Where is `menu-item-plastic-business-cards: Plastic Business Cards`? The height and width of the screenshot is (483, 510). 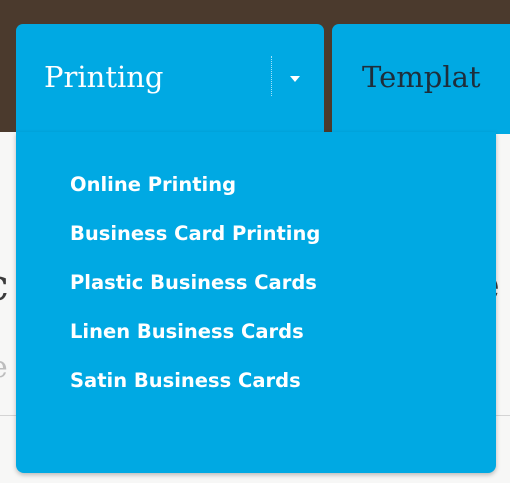
menu-item-plastic-business-cards: Plastic Business Cards is located at coordinates (195, 292).